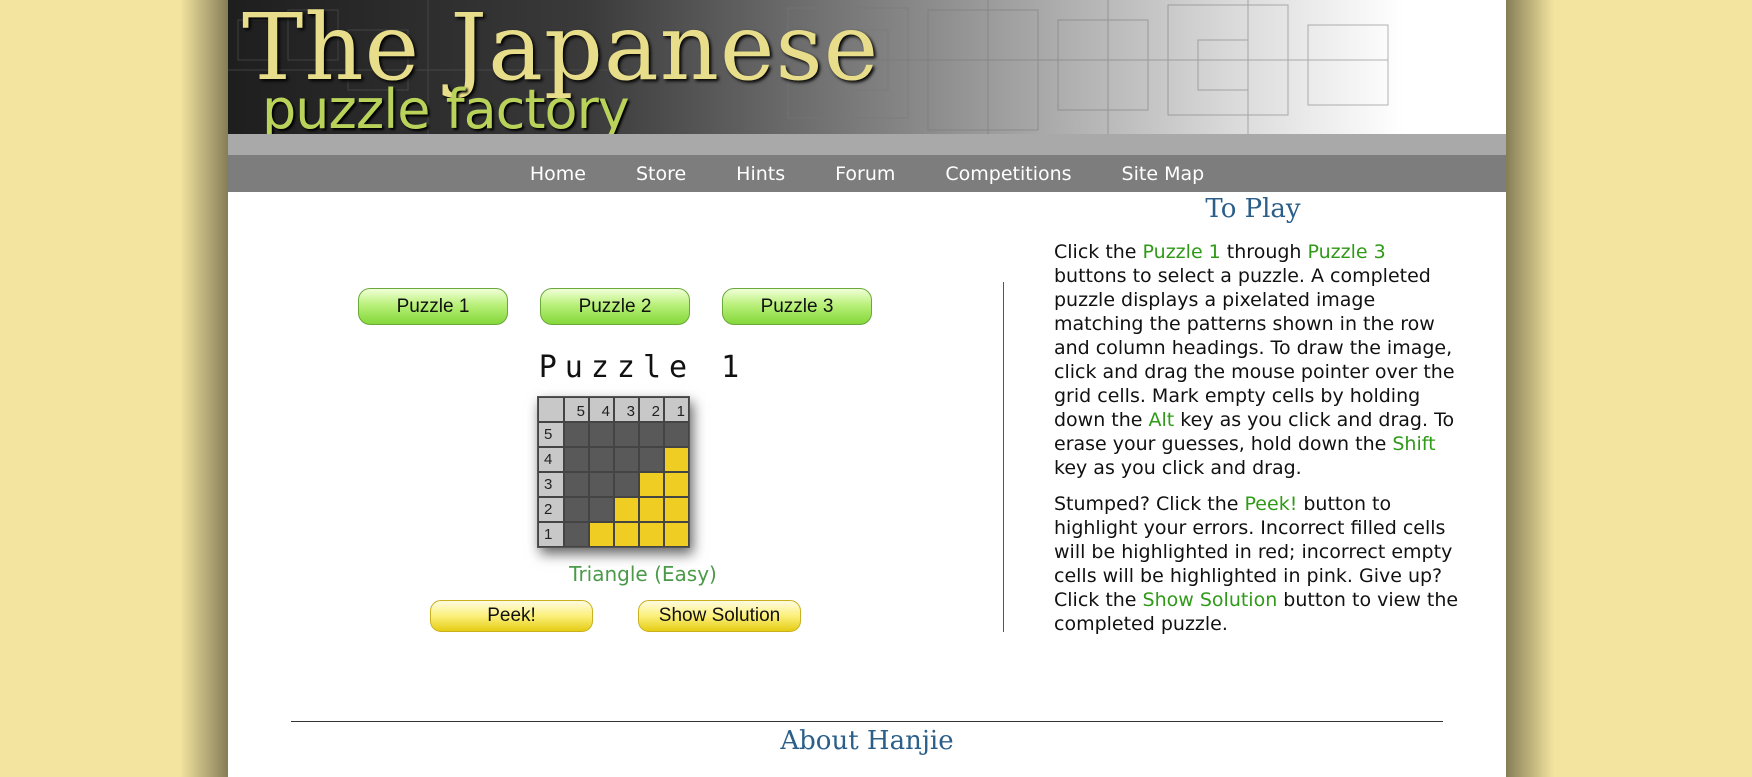 This screenshot has width=1752, height=777. What do you see at coordinates (551, 434) in the screenshot?
I see `row-clue: 5` at bounding box center [551, 434].